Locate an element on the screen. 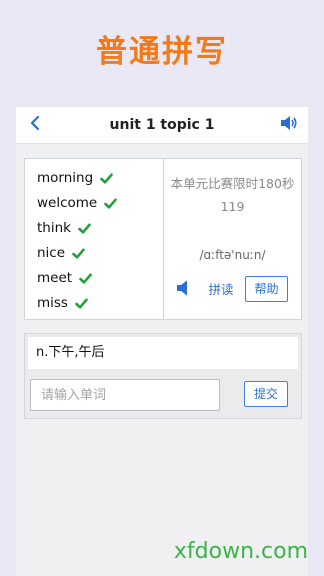 The height and width of the screenshot is (576, 324). speaker-button is located at coordinates (289, 125).